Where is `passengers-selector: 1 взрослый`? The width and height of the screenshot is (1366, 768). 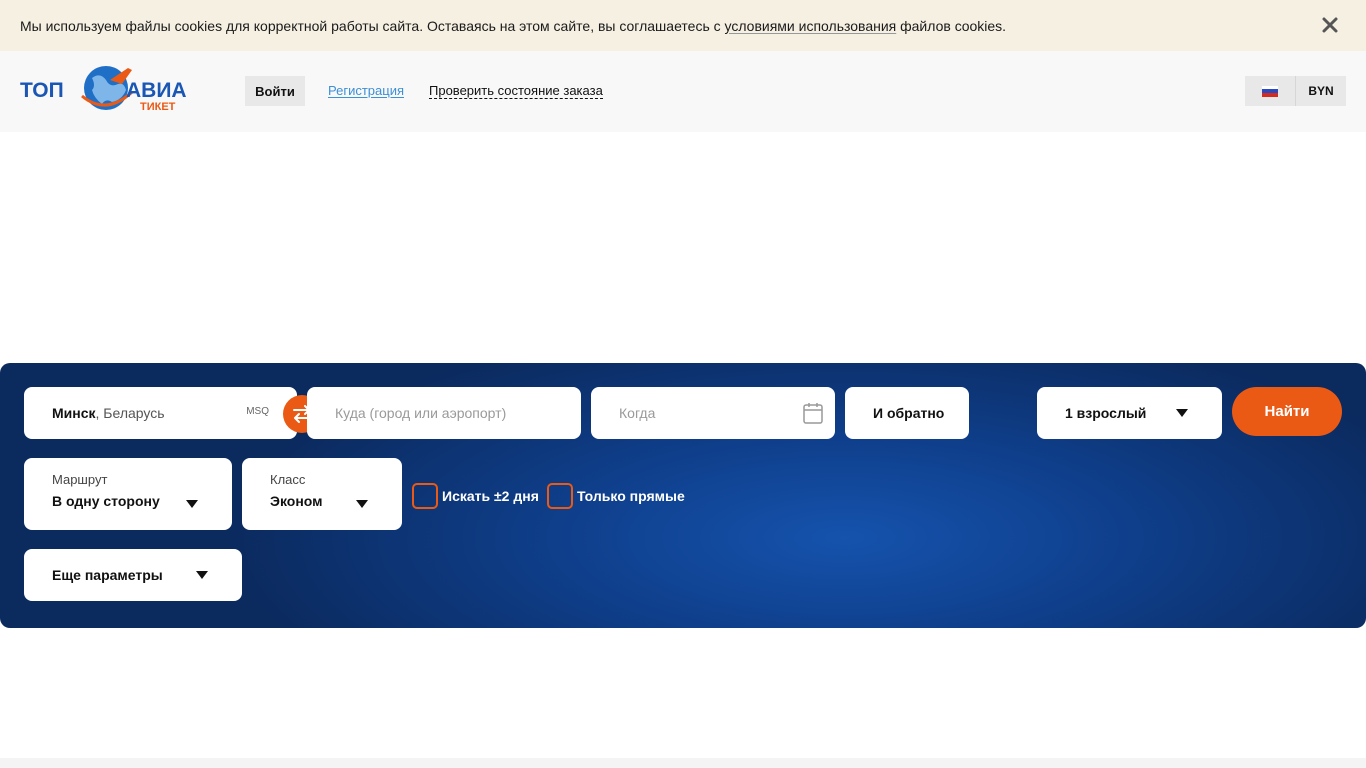
passengers-selector: 1 взрослый is located at coordinates (1129, 413).